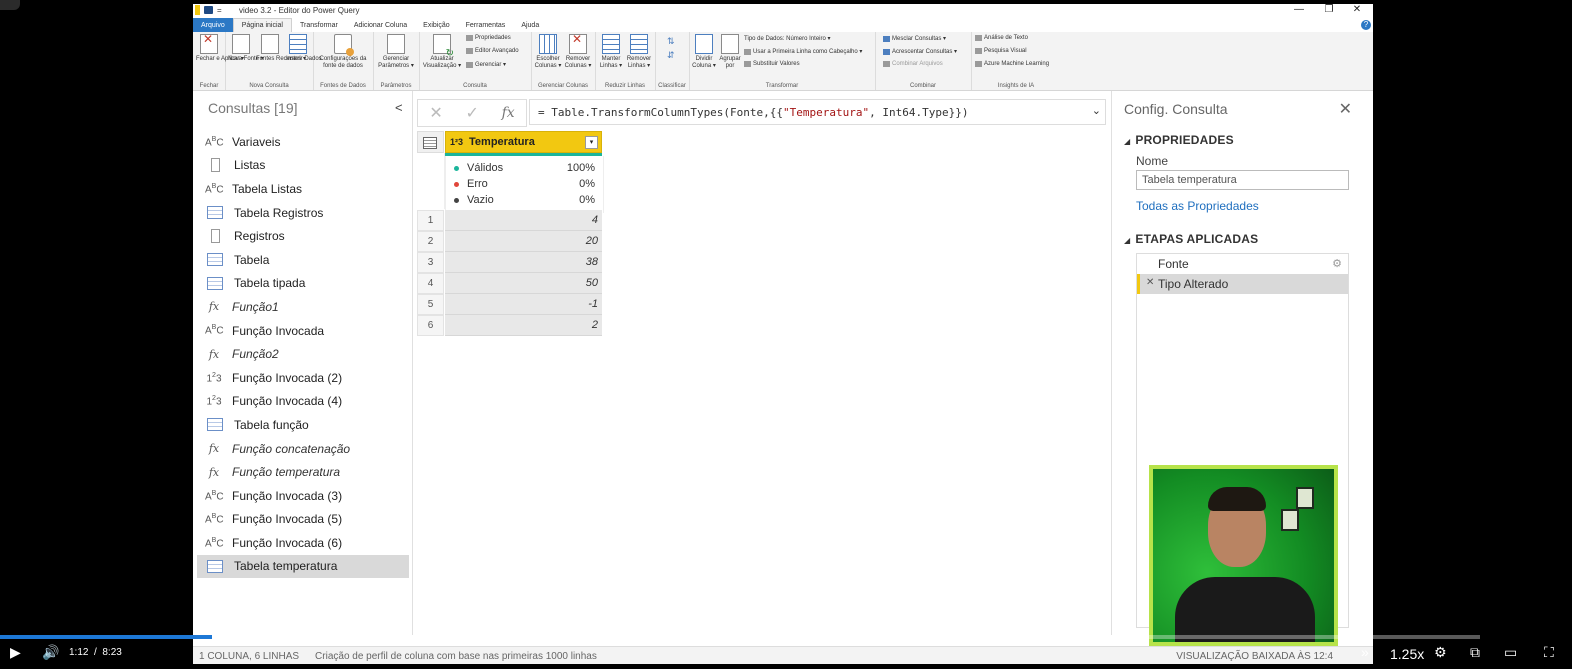 The height and width of the screenshot is (669, 1572). Describe the element at coordinates (319, 25) in the screenshot. I see `tab-transformar: Transformar` at that location.